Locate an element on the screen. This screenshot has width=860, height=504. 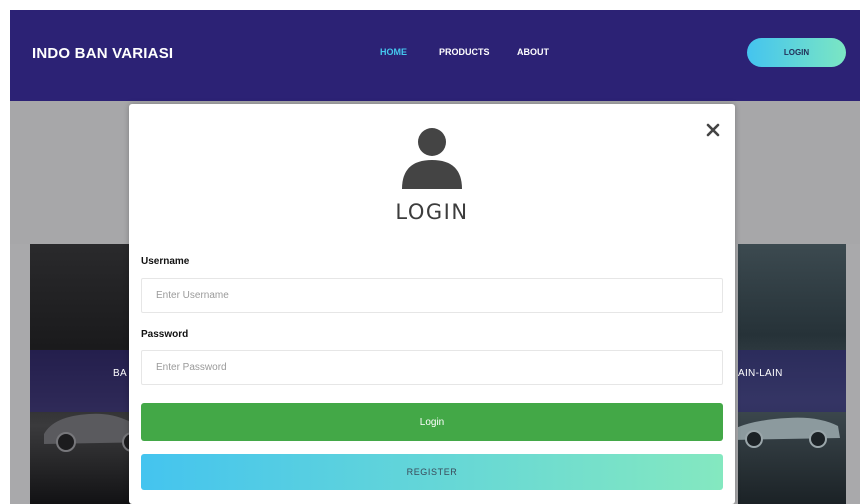
password-input is located at coordinates (432, 367).